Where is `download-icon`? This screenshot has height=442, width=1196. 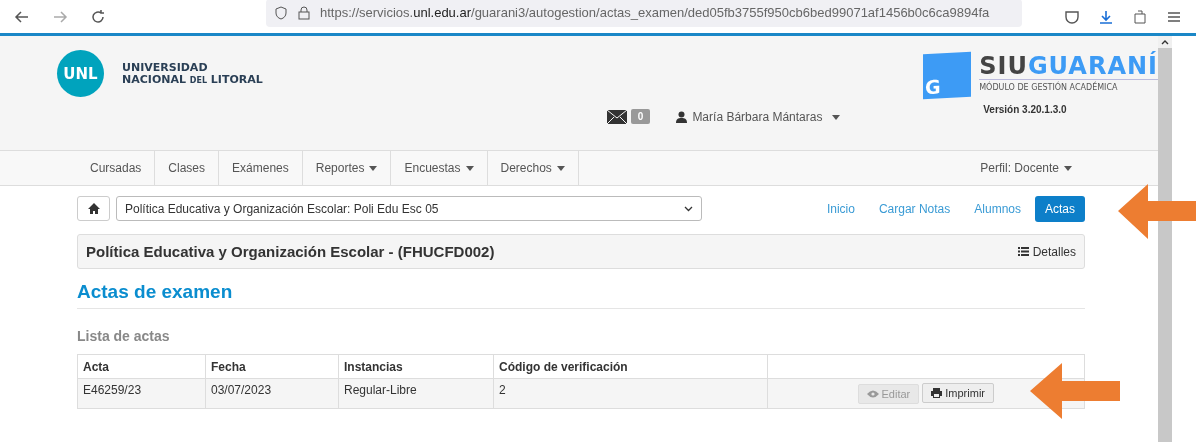
download-icon is located at coordinates (1106, 16).